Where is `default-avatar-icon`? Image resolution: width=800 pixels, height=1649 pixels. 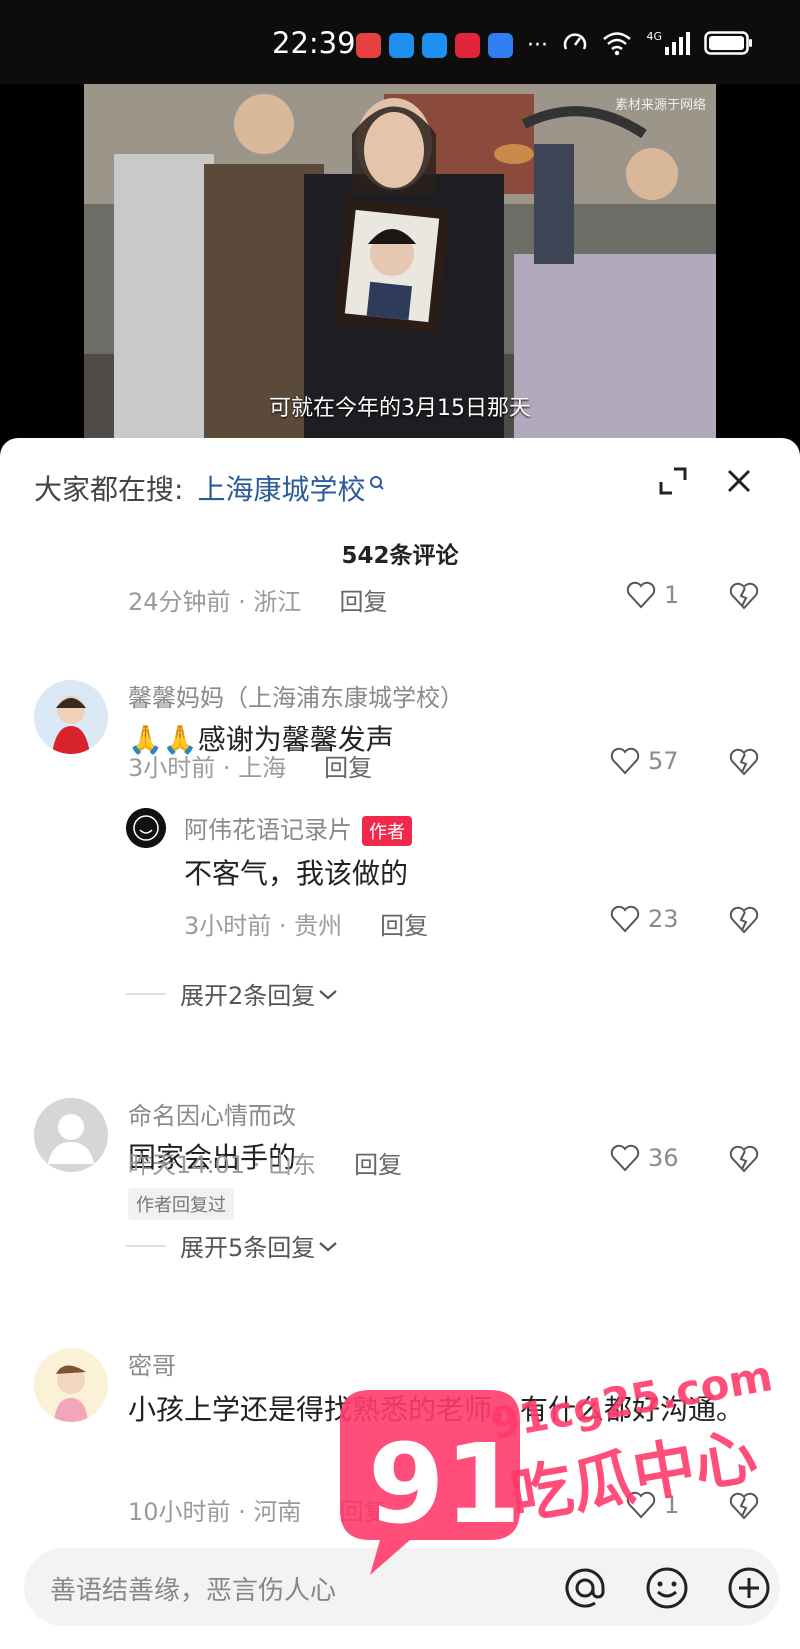
default-avatar-icon is located at coordinates (71, 1135).